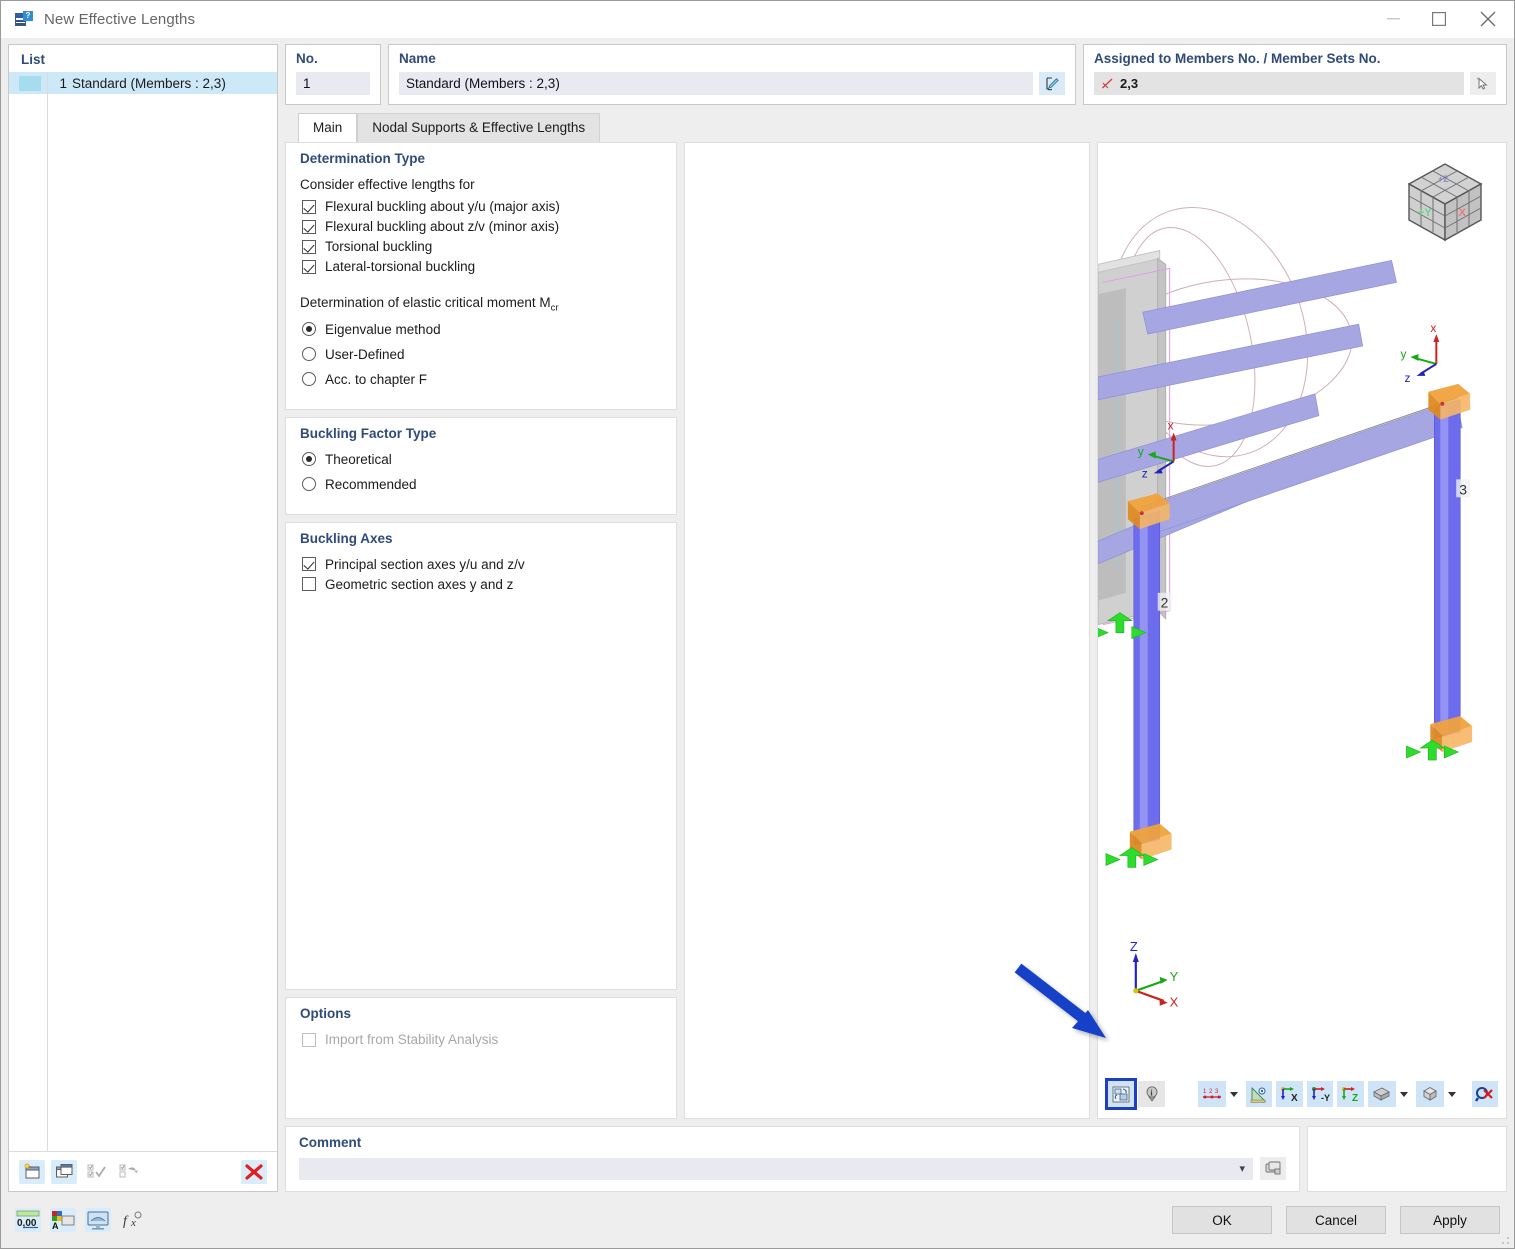 Image resolution: width=1515 pixels, height=1249 pixels. Describe the element at coordinates (309, 379) in the screenshot. I see `radio-icon` at that location.